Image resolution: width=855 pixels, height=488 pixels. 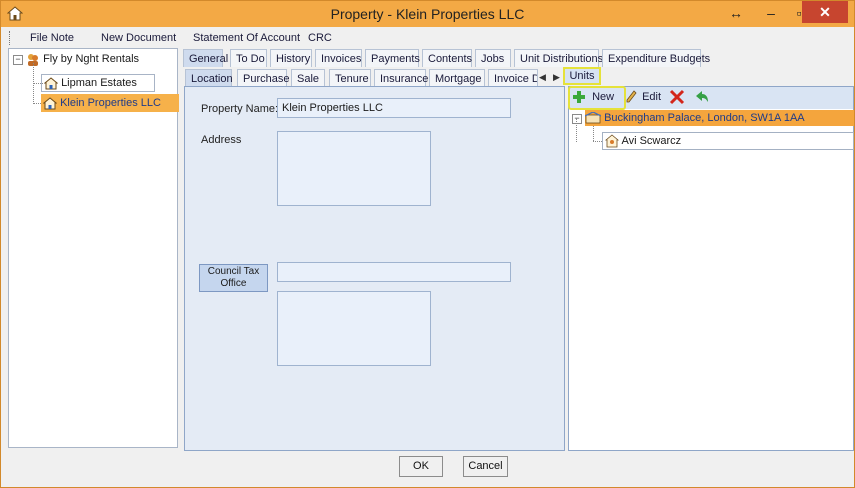 I want to click on tree-item-label: Fly by Nght Rentals, so click(x=91, y=59).